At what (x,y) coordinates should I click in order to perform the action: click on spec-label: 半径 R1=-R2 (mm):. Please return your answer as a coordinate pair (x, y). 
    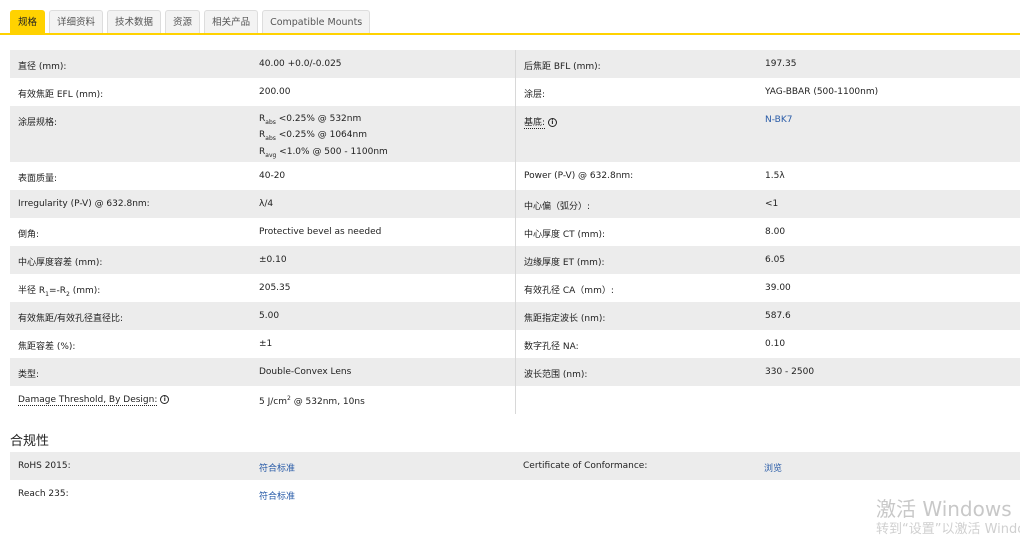
    Looking at the image, I should click on (59, 291).